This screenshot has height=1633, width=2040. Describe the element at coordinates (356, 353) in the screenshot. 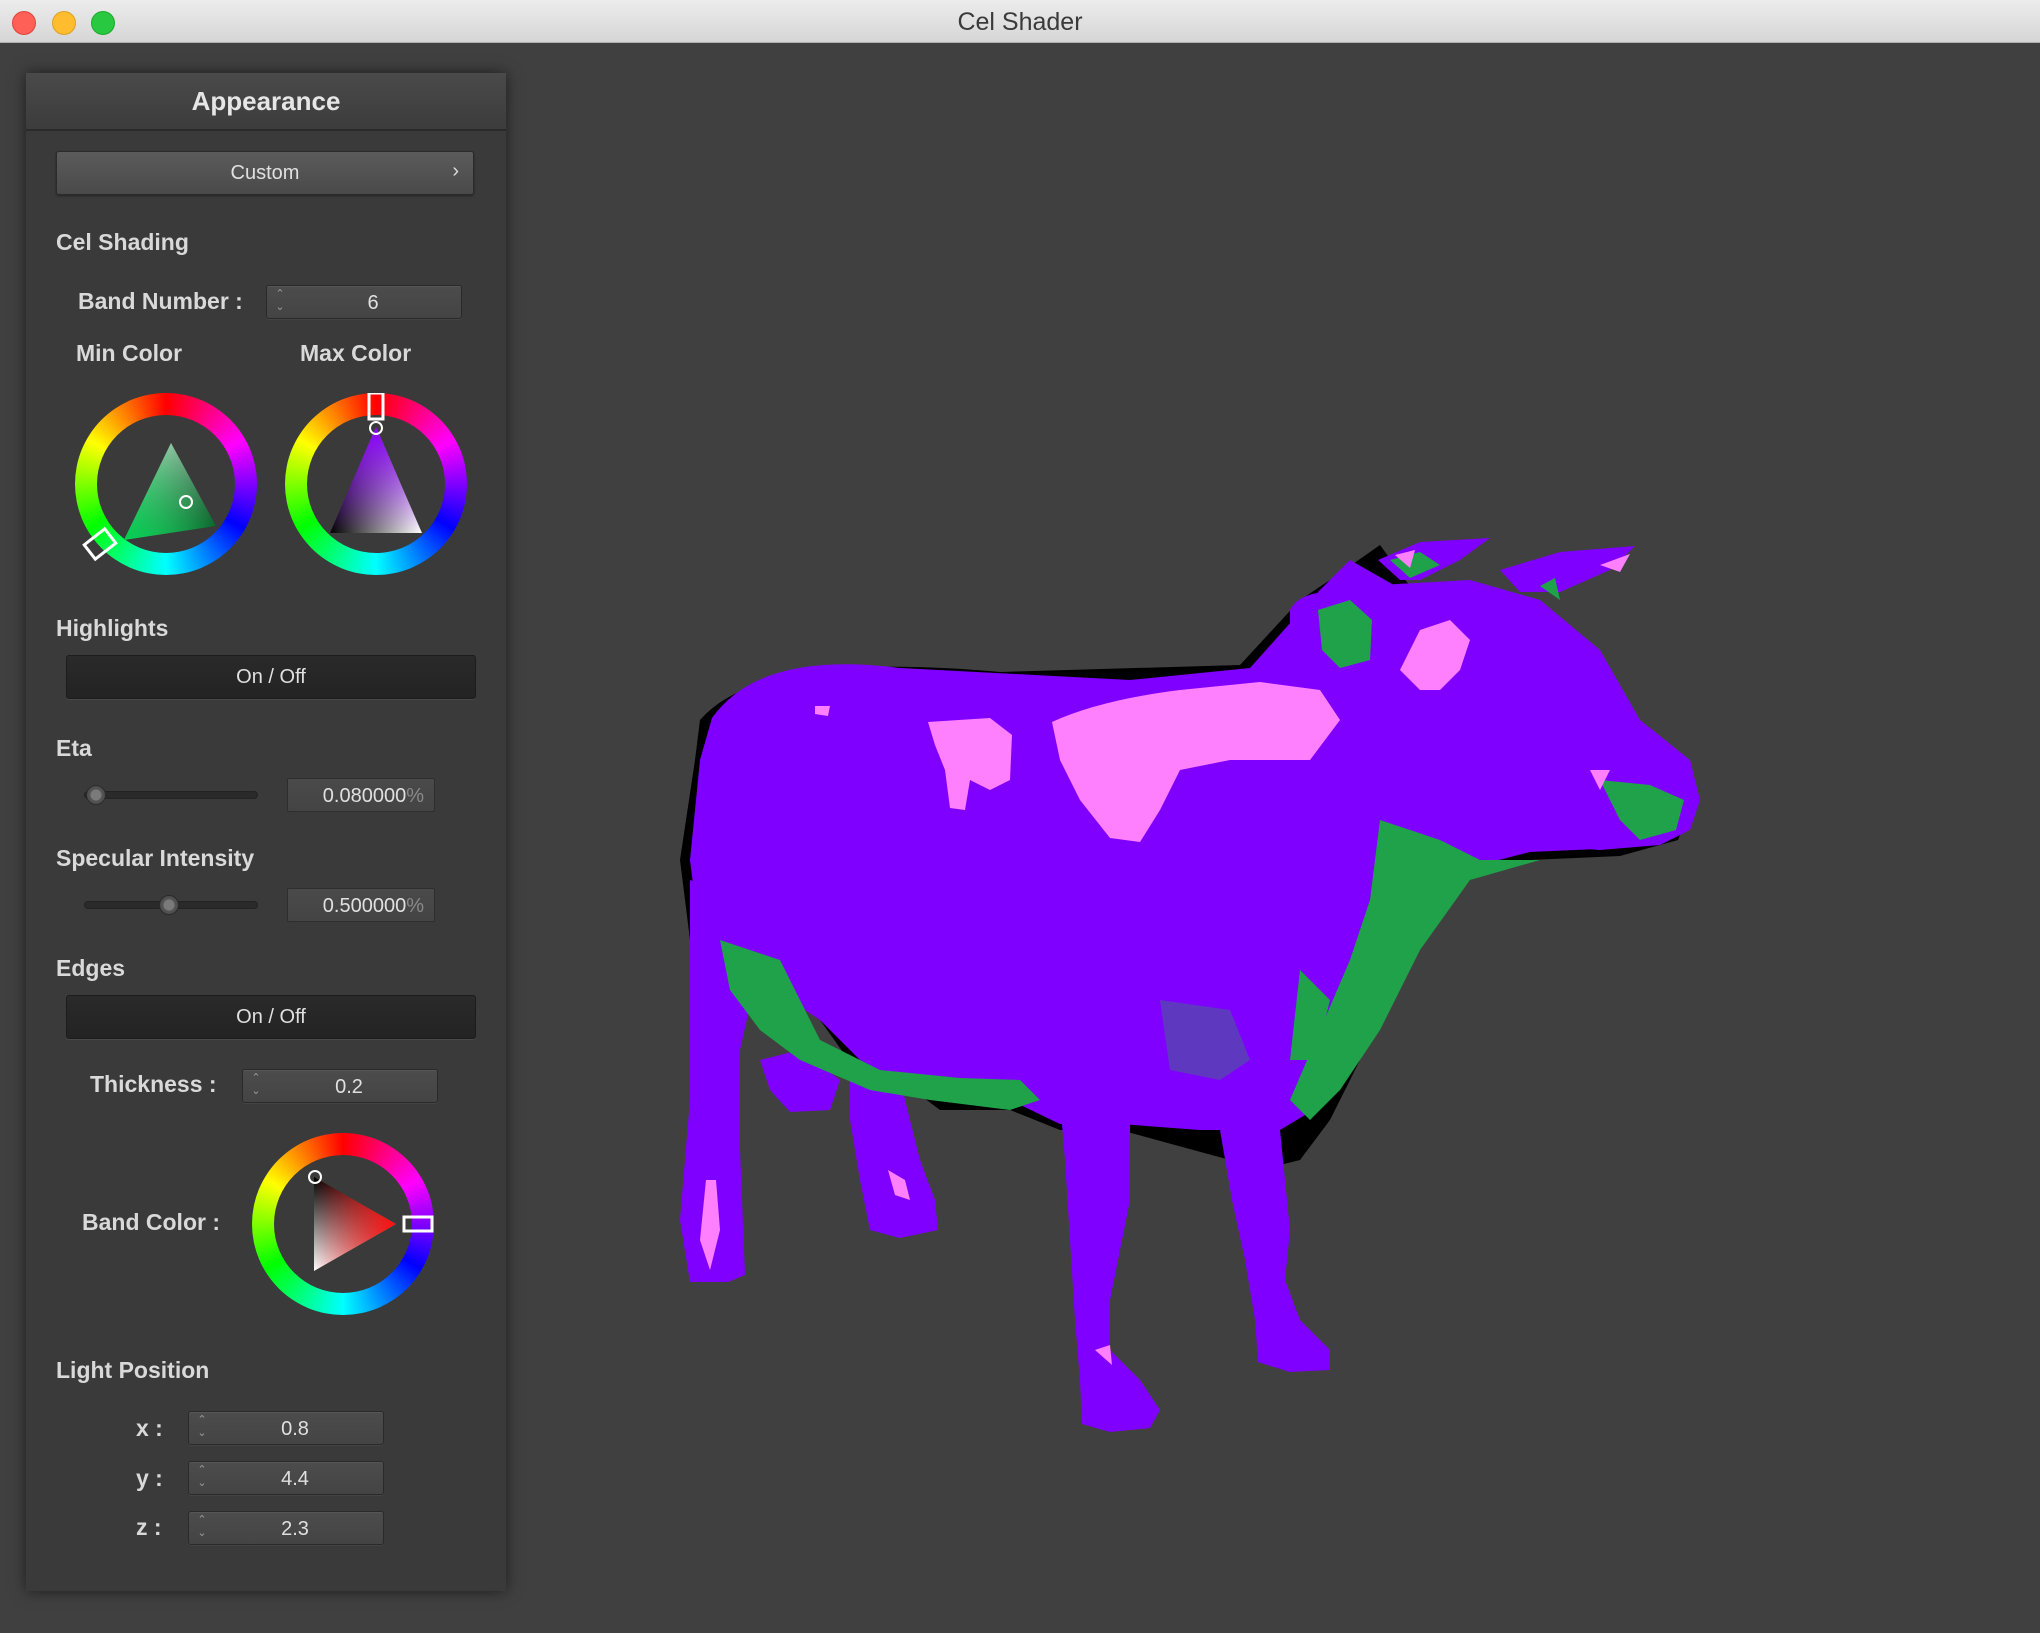

I see `max-color-label: Max Color` at that location.